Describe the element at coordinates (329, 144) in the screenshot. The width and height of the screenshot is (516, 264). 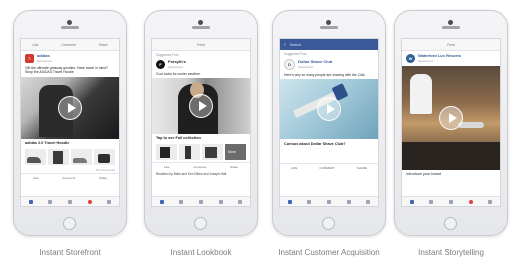
I see `acquisition-cta: Curious about Dollar Shave Club?` at that location.